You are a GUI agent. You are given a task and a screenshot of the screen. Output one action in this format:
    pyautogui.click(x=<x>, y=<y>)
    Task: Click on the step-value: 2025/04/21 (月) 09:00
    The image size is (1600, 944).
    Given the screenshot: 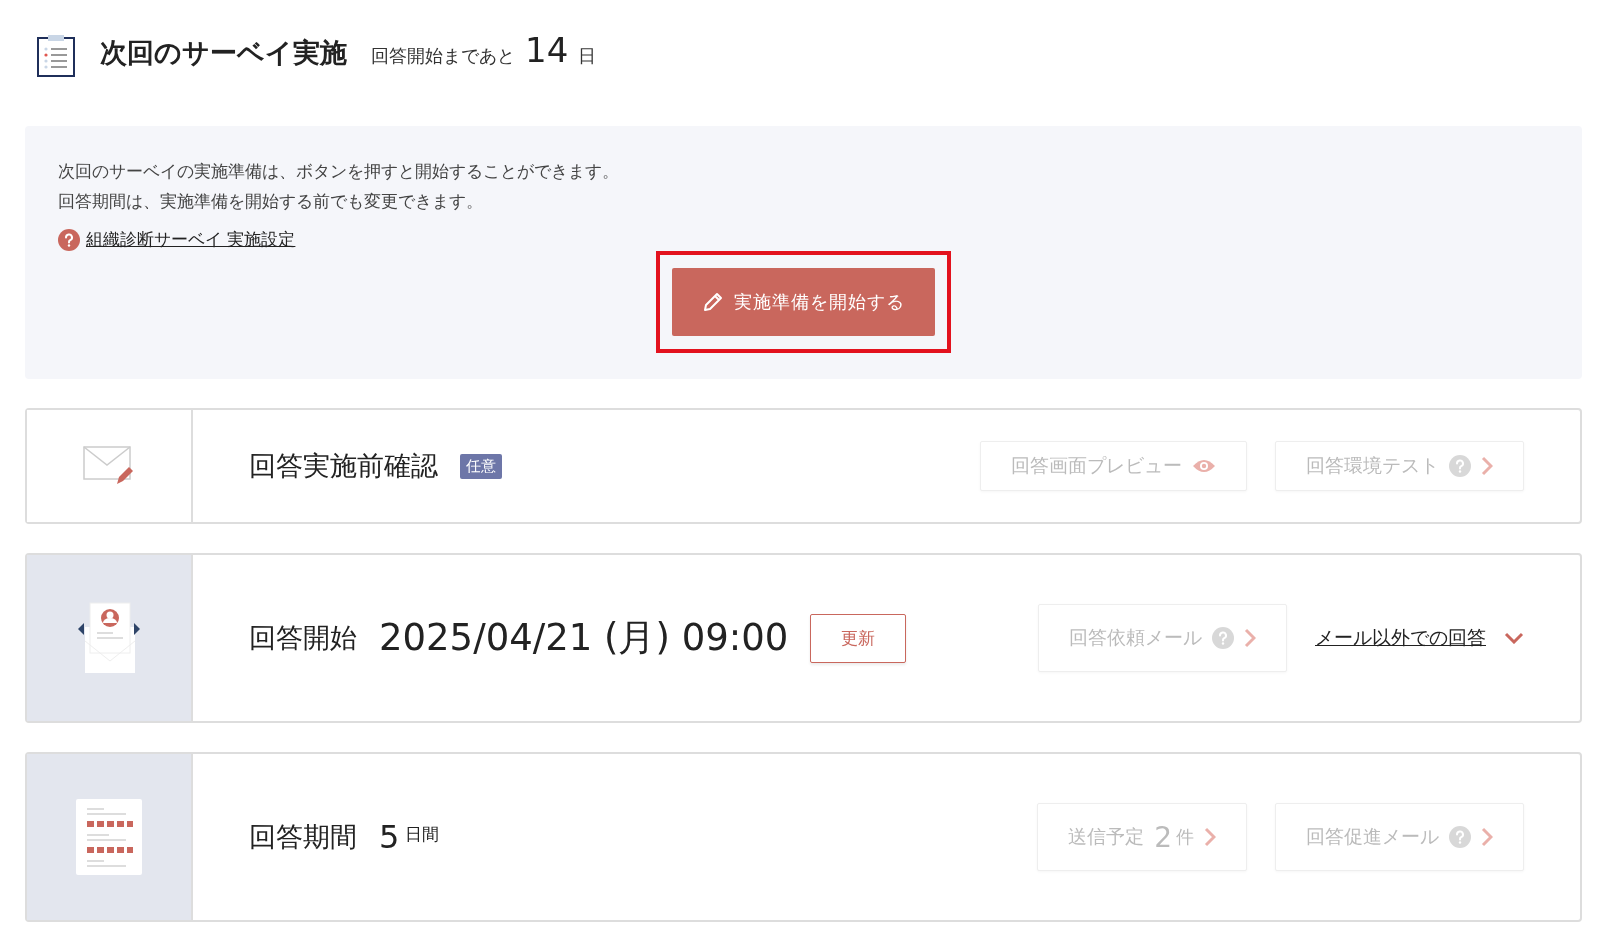 What is the action you would take?
    pyautogui.click(x=584, y=638)
    